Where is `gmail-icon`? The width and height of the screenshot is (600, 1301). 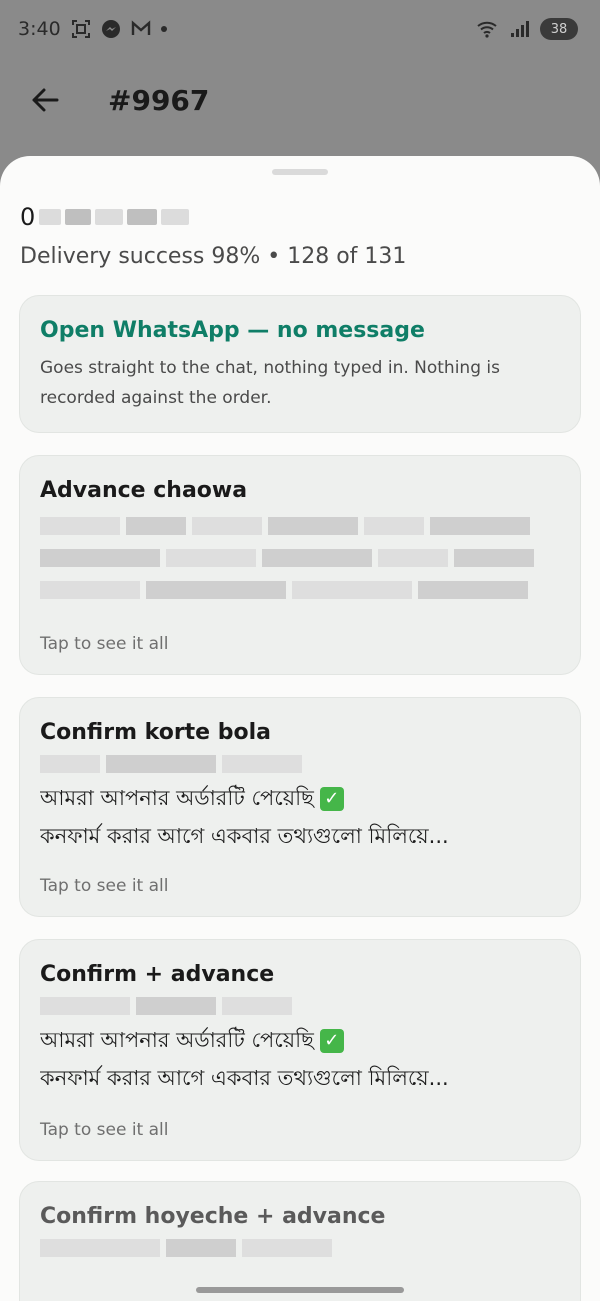
gmail-icon is located at coordinates (140, 27).